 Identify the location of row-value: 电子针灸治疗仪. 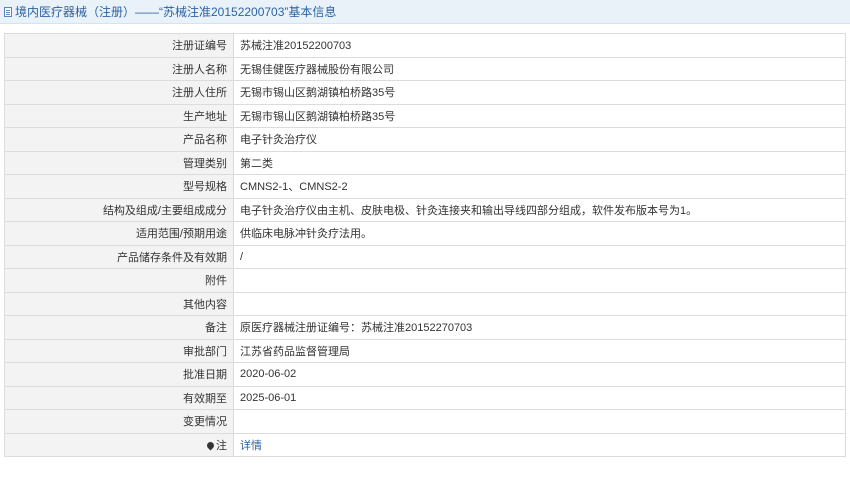
(539, 139).